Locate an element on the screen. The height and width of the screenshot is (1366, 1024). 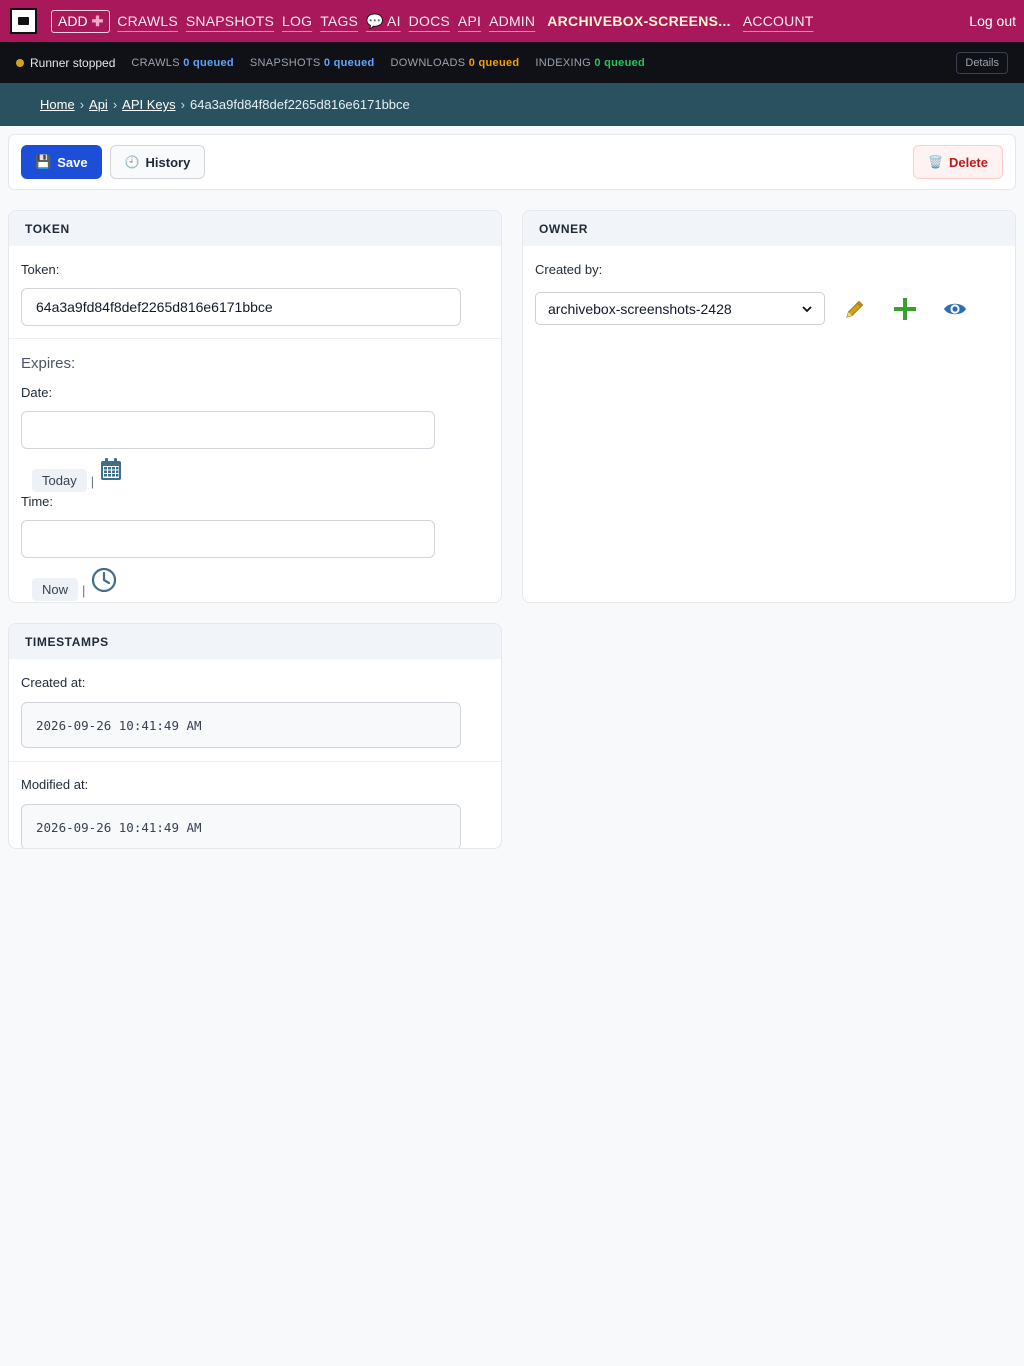
indexing-stat: INDEXING 0 queued is located at coordinates (590, 63).